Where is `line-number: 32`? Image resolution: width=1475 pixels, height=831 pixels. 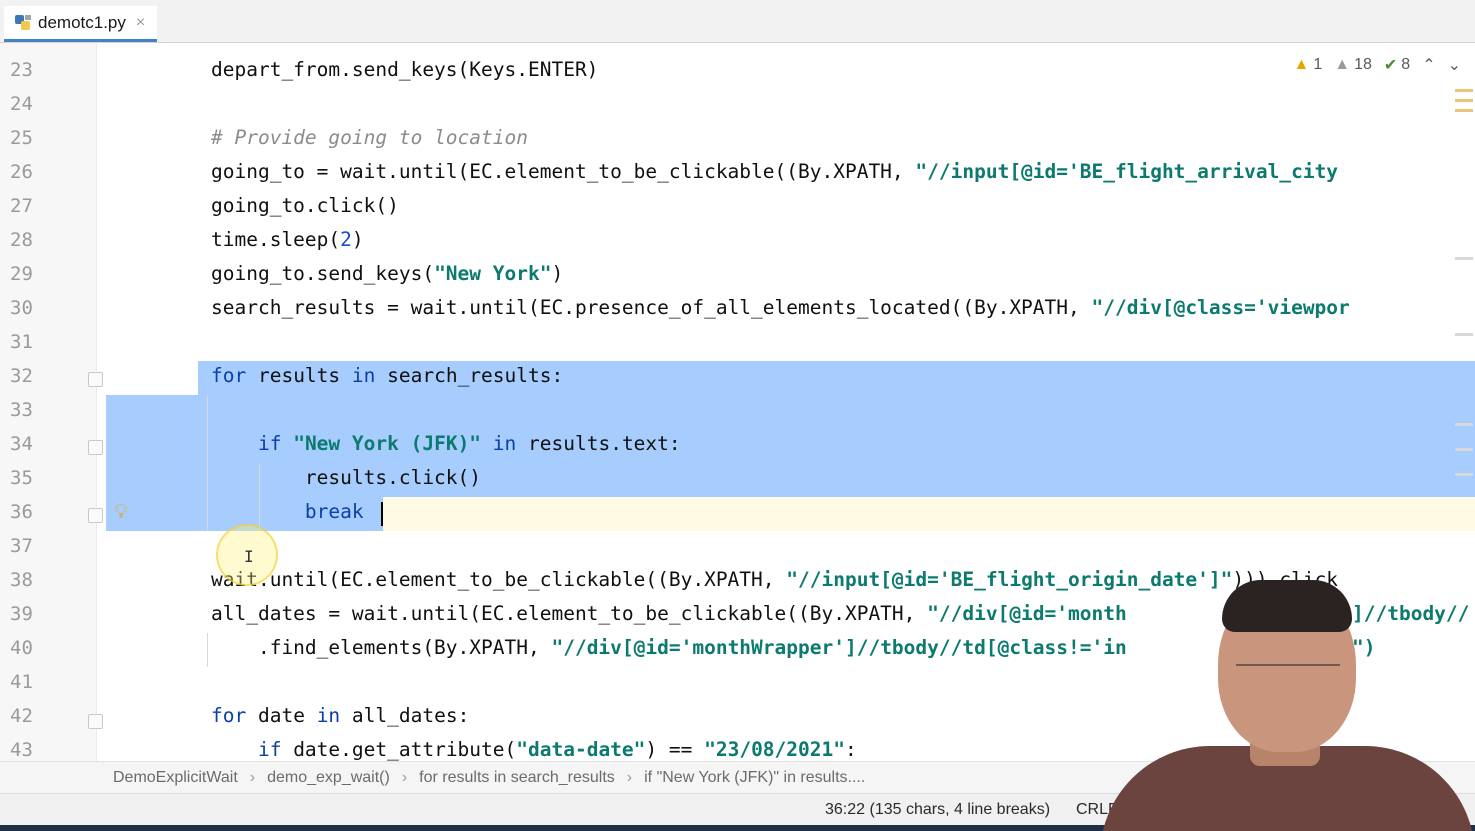
line-number: 32 is located at coordinates (21, 376).